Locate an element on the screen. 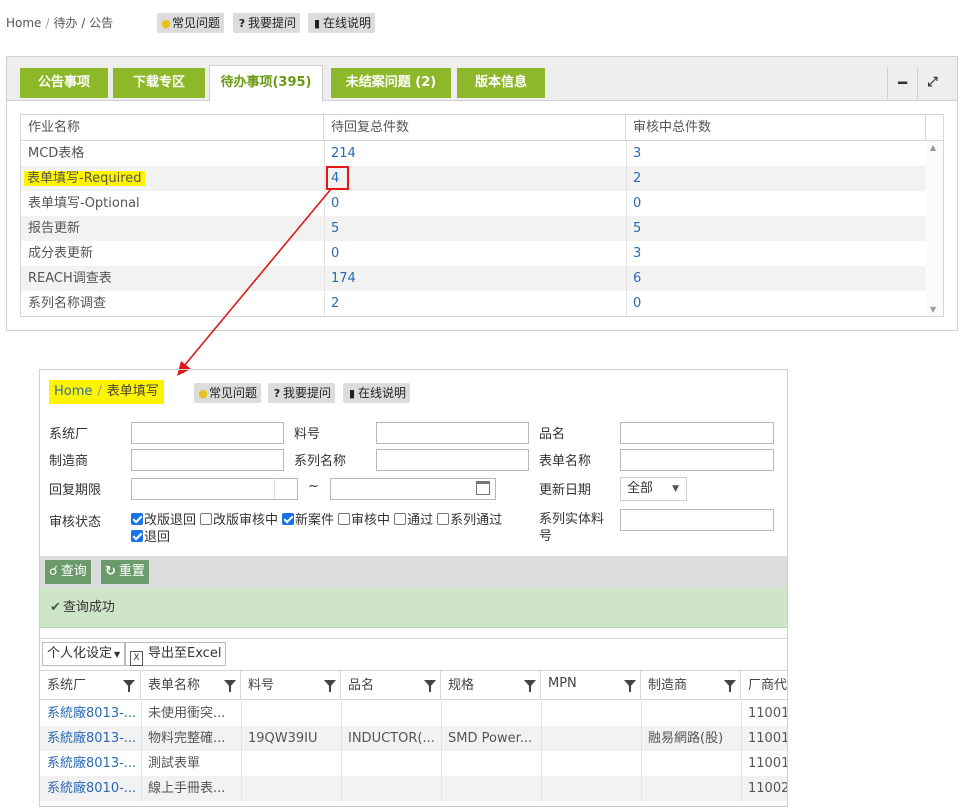 The width and height of the screenshot is (961, 811). online-help-button: ▮ 在线说明 is located at coordinates (377, 393).